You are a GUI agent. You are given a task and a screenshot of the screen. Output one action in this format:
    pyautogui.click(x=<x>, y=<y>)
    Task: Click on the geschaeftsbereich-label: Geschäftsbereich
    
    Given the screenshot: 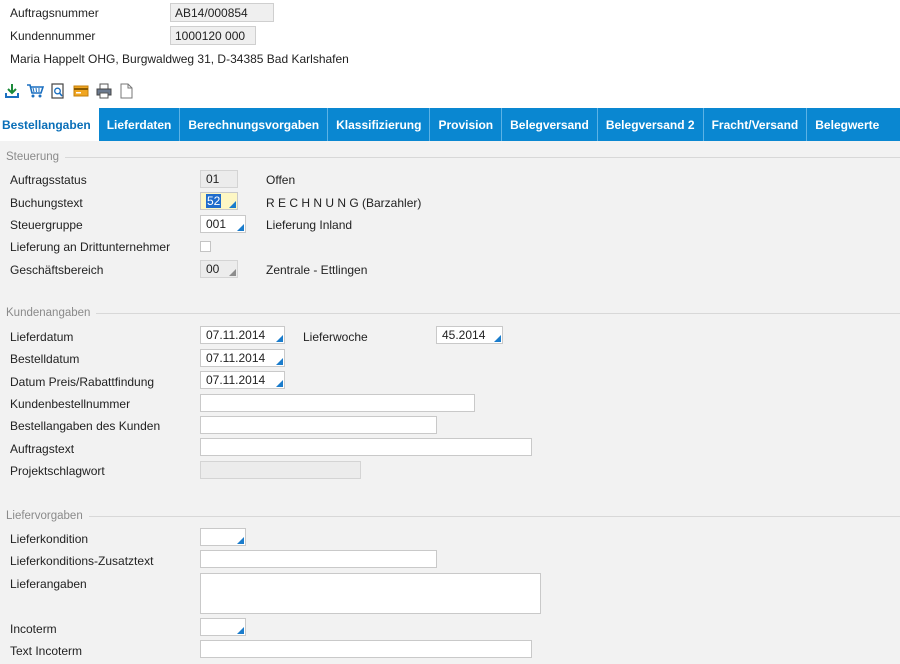 What is the action you would take?
    pyautogui.click(x=57, y=270)
    